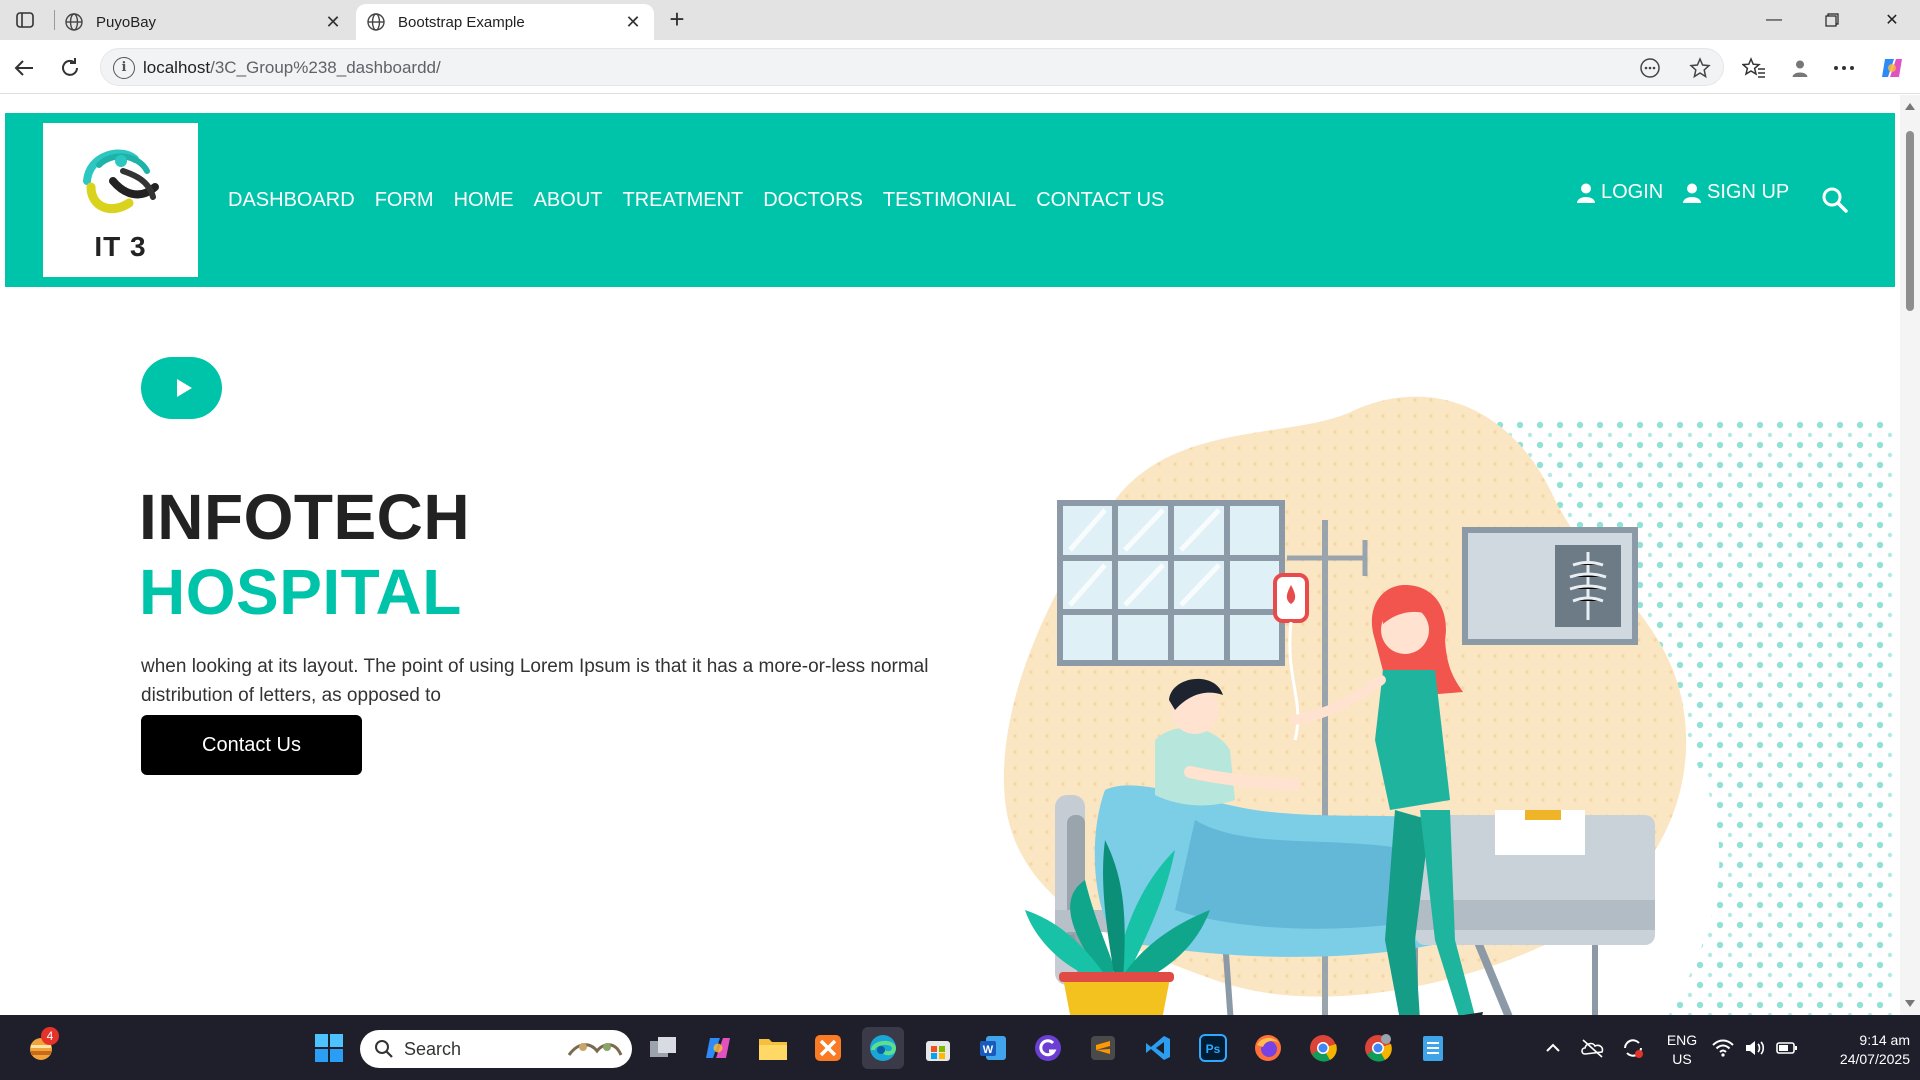  I want to click on contact-us-button: Contact Us, so click(251, 745).